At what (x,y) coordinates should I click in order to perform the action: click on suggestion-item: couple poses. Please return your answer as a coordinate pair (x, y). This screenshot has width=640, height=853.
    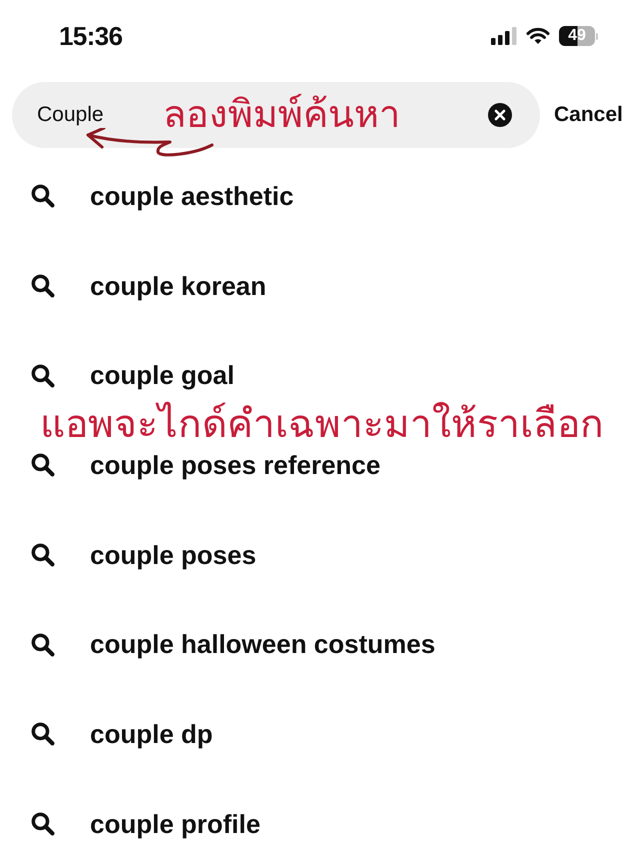
    Looking at the image, I should click on (143, 555).